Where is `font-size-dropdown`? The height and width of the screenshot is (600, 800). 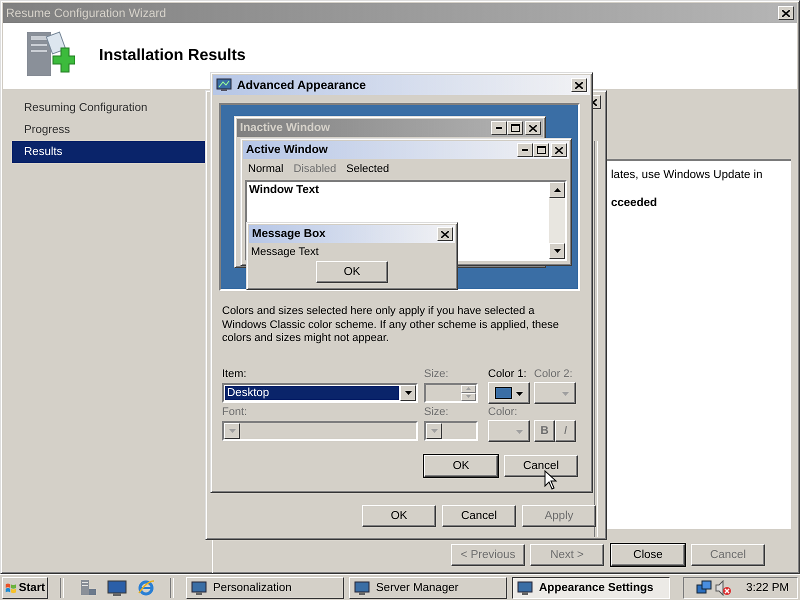 font-size-dropdown is located at coordinates (451, 430).